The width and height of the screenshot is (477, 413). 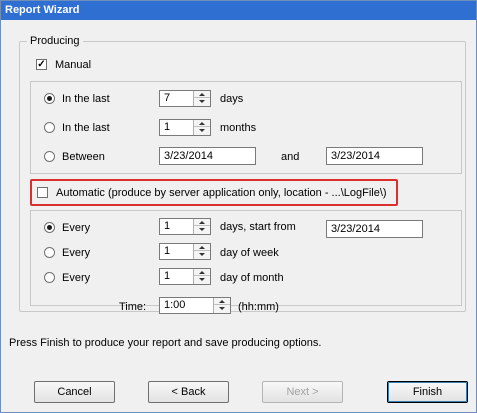 What do you see at coordinates (49, 277) in the screenshot?
I see `auto-every-month-radio` at bounding box center [49, 277].